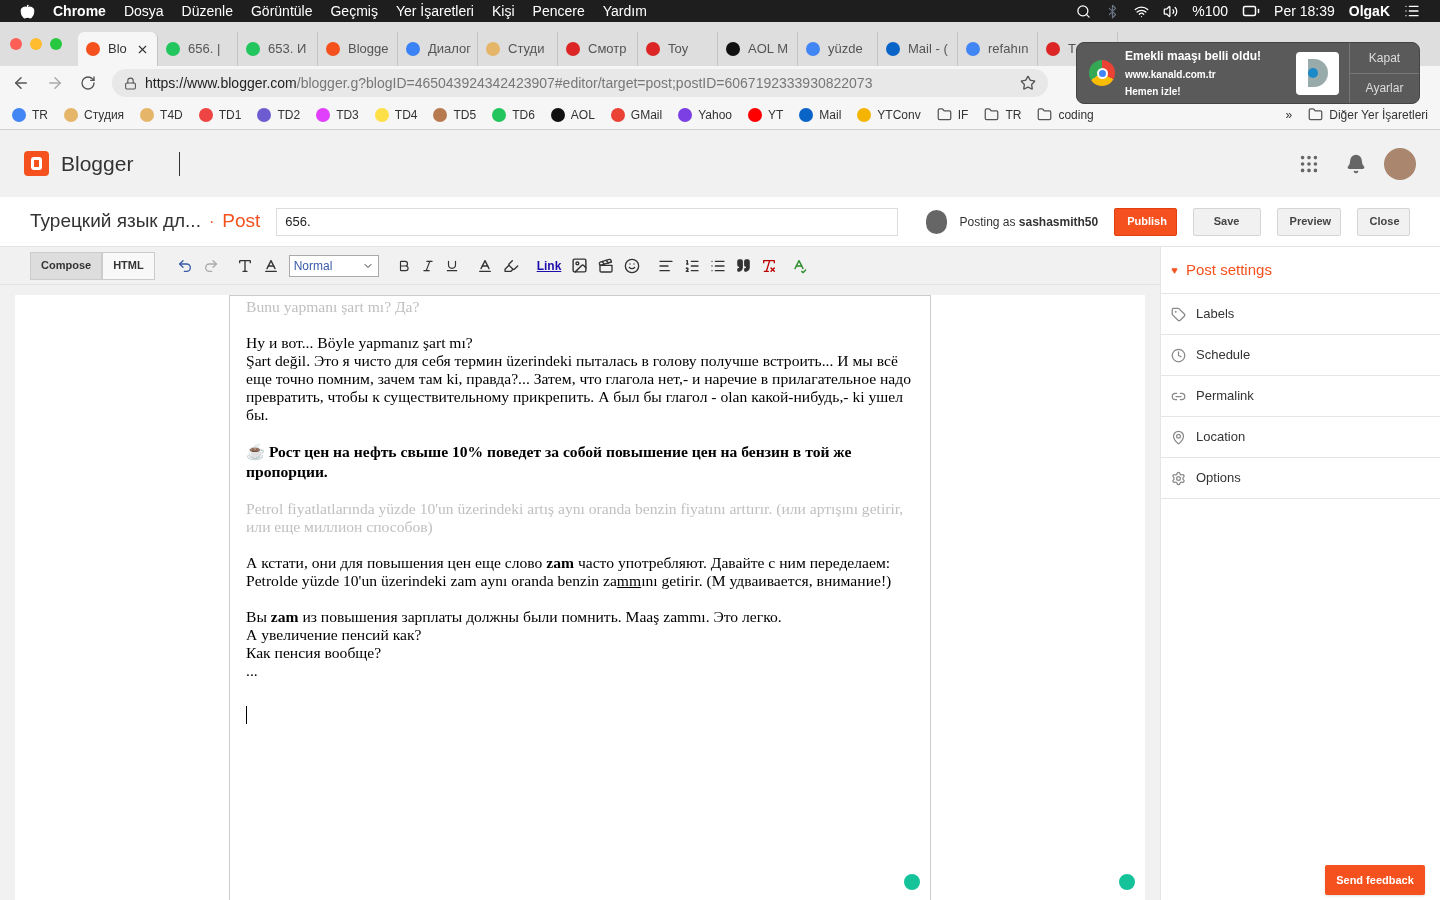 This screenshot has height=900, width=1440. Describe the element at coordinates (143, 11) in the screenshot. I see `menu-item: Dosya` at that location.